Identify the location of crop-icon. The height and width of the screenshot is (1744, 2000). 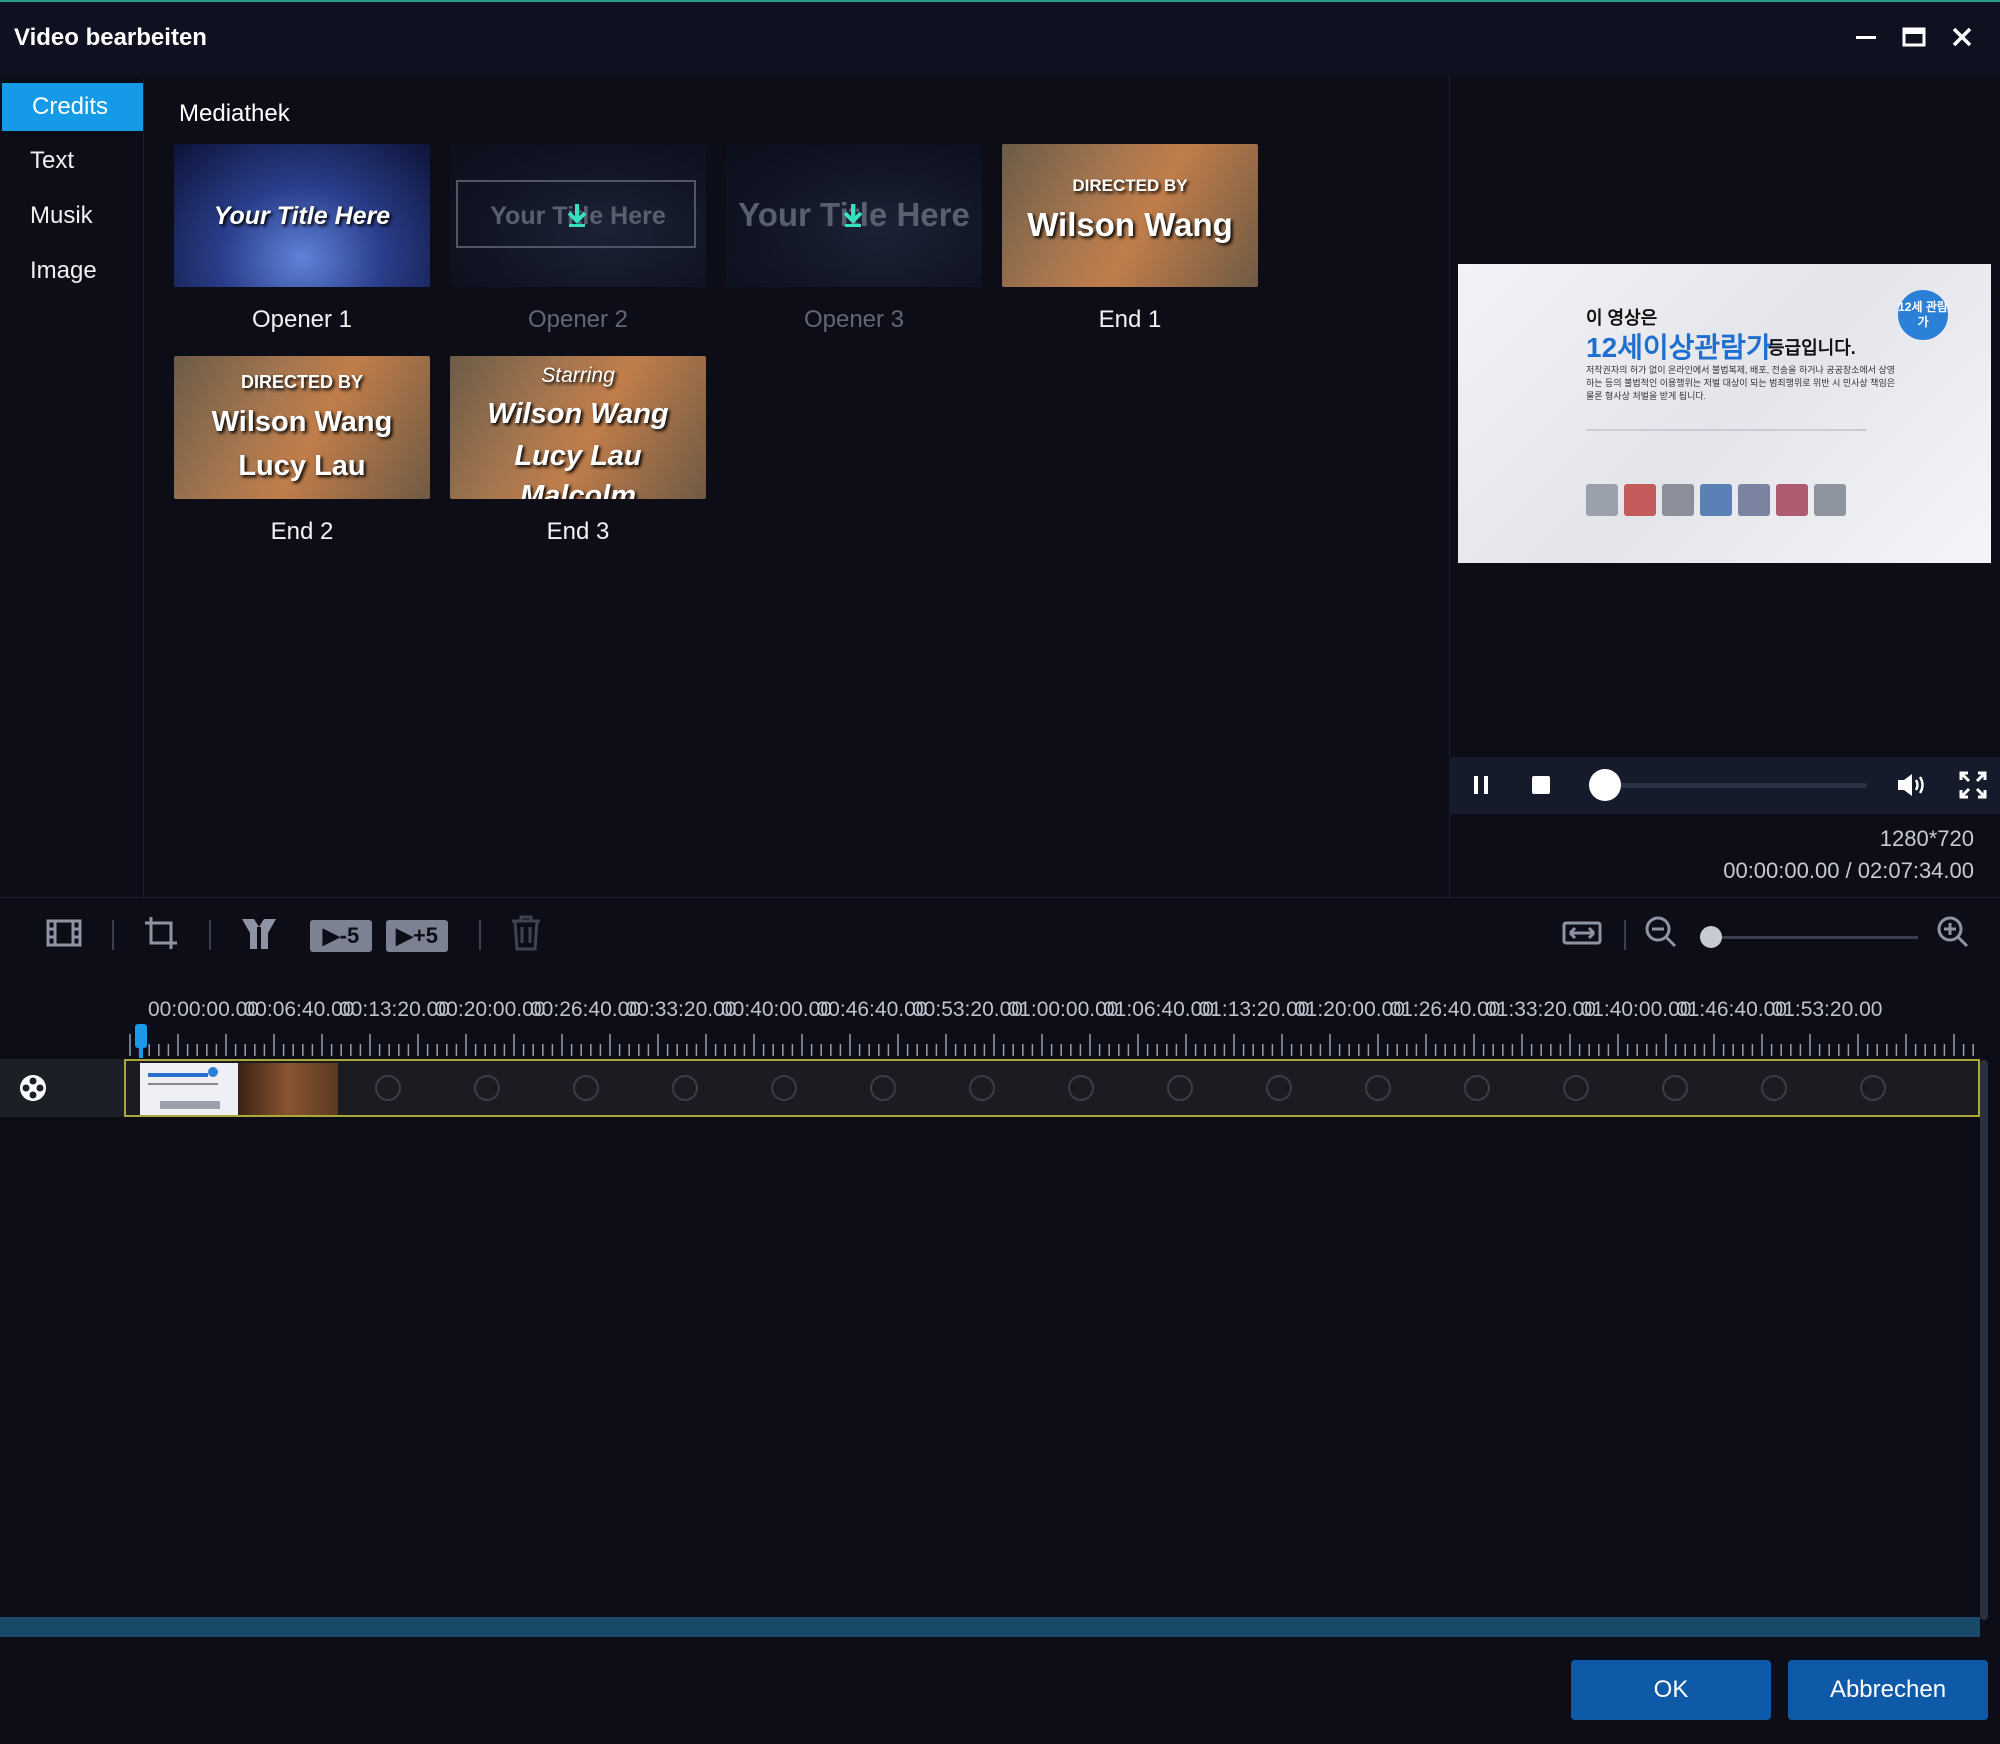
(161, 935).